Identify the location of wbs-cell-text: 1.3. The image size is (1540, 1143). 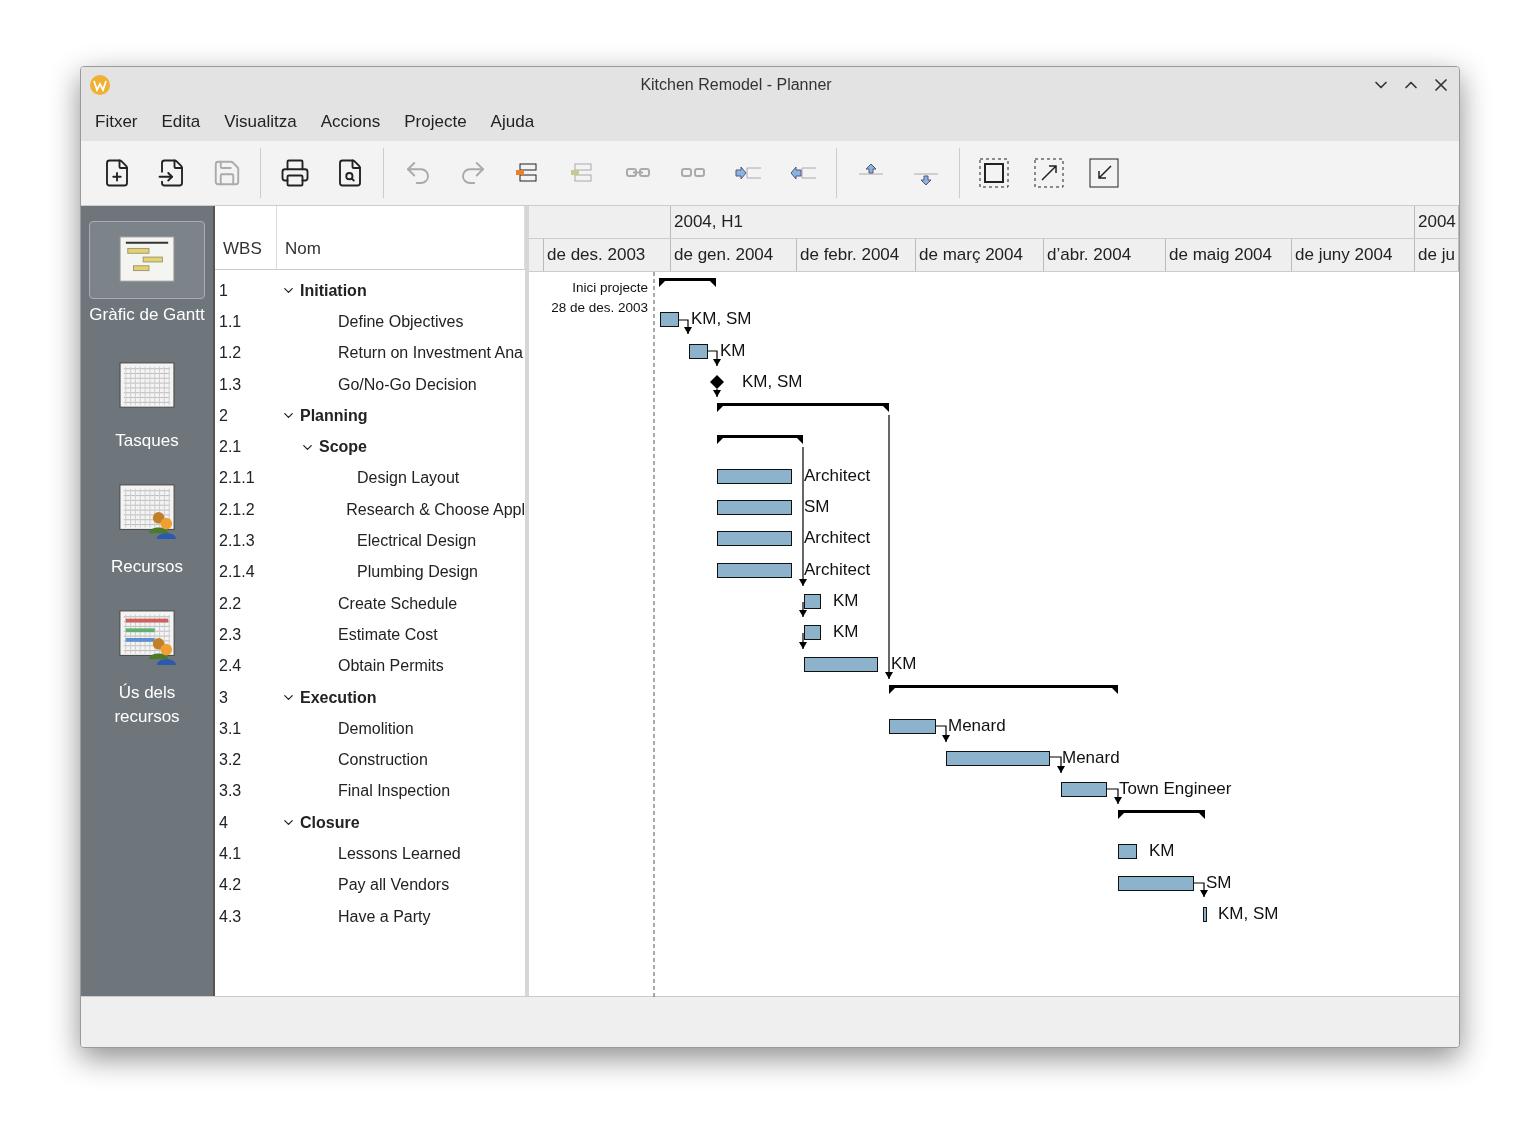
(230, 384).